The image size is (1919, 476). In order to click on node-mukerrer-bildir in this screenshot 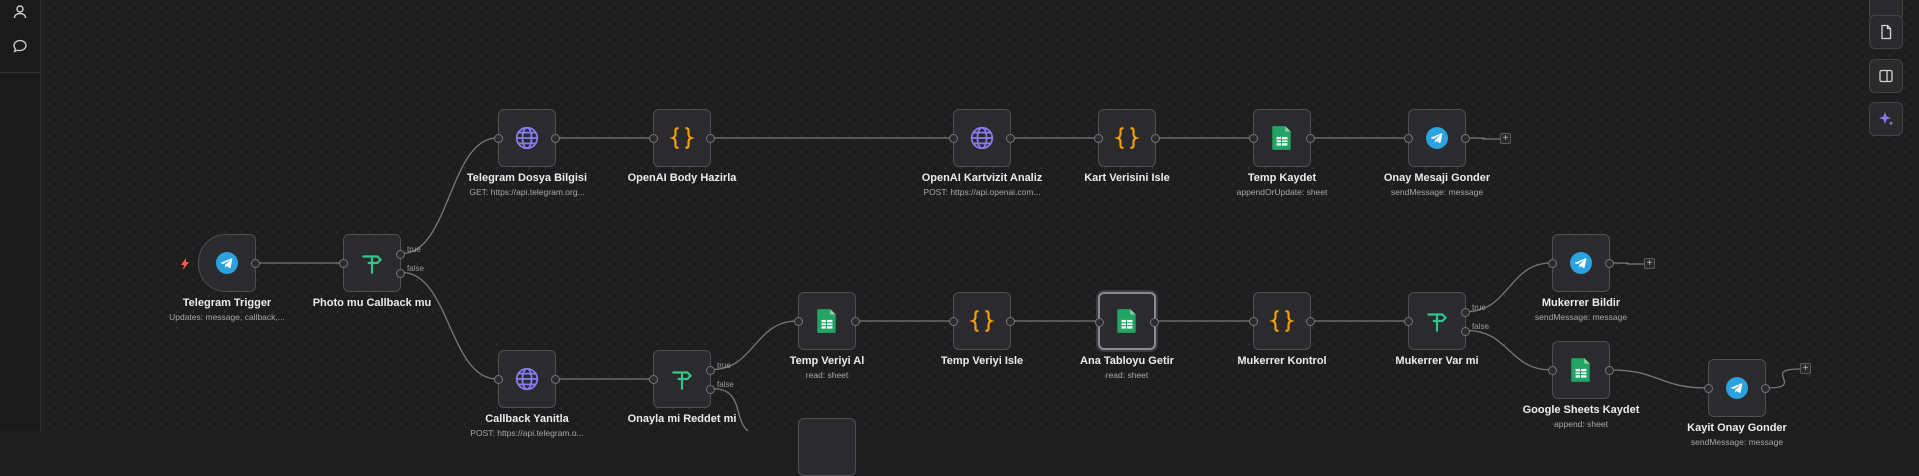, I will do `click(1581, 263)`.